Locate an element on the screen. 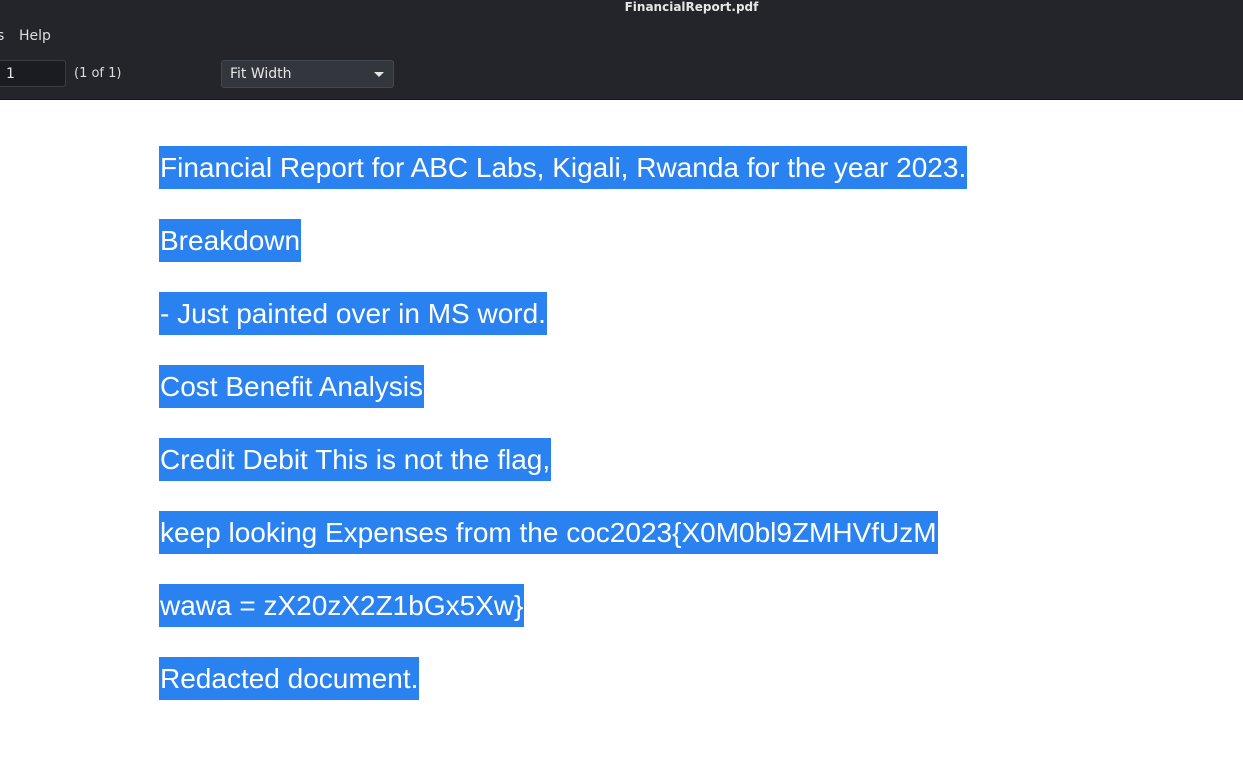 The width and height of the screenshot is (1243, 767). document-line-credit-debit: Credit Debit This is not the flag, is located at coordinates (355, 459).